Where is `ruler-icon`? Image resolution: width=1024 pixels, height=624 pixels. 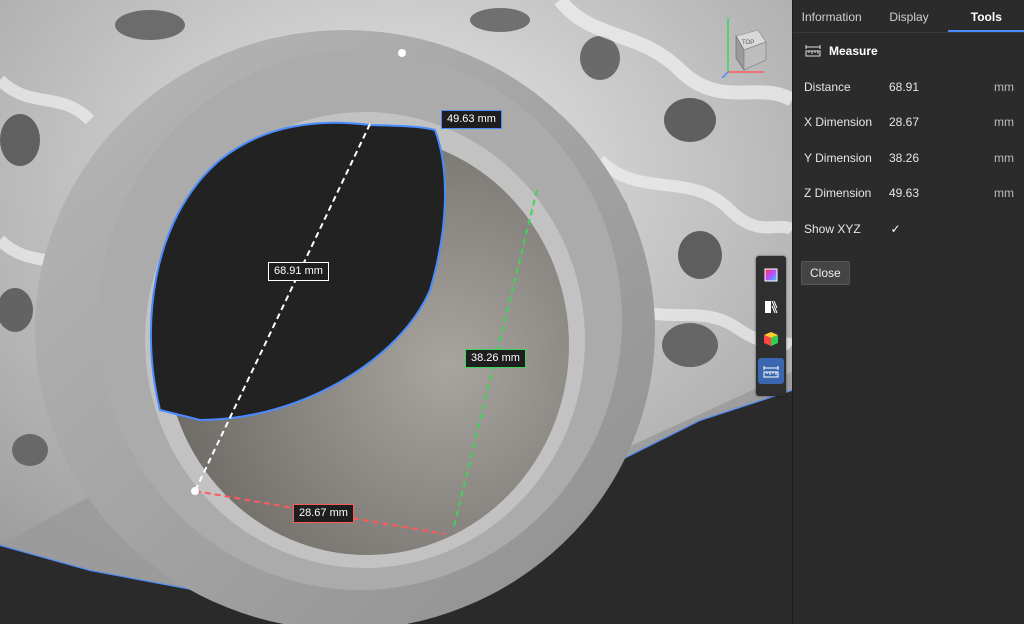 ruler-icon is located at coordinates (813, 51).